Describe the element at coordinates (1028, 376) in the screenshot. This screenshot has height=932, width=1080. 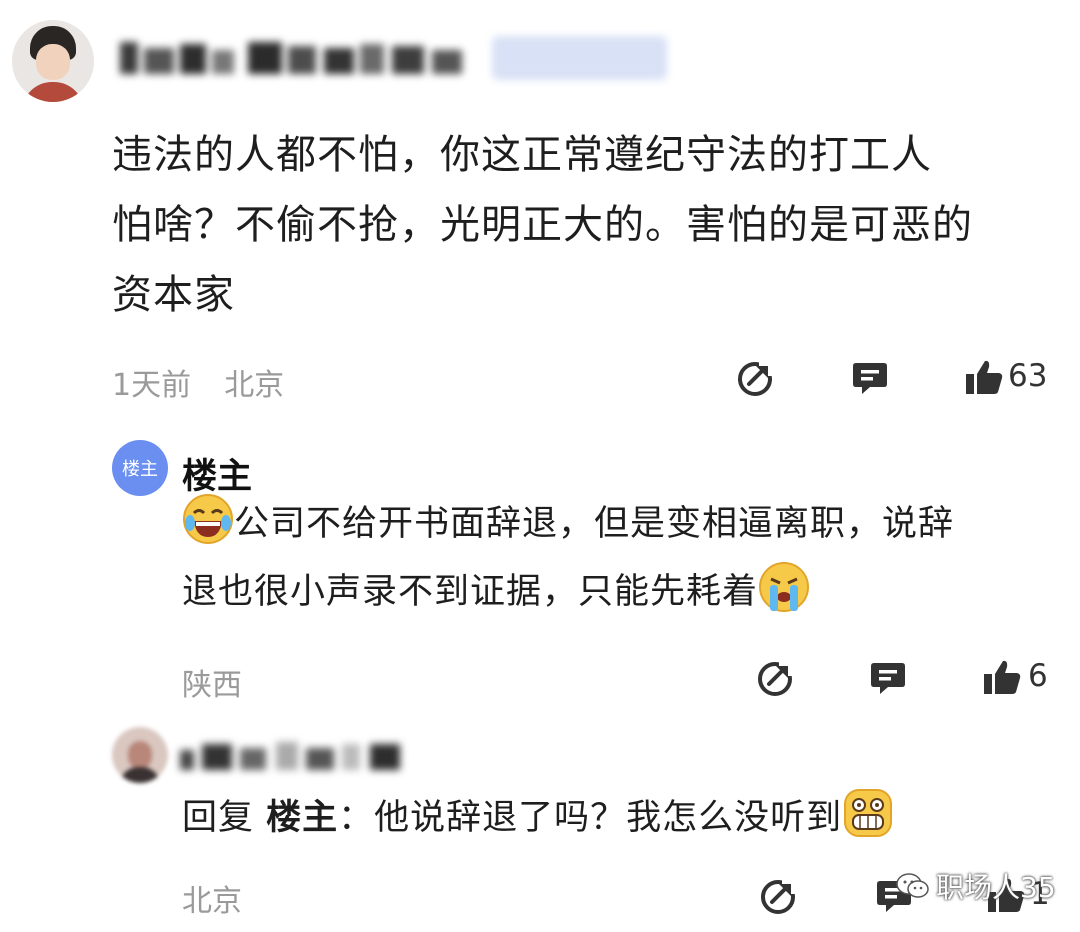
I see `like-count: 63` at that location.